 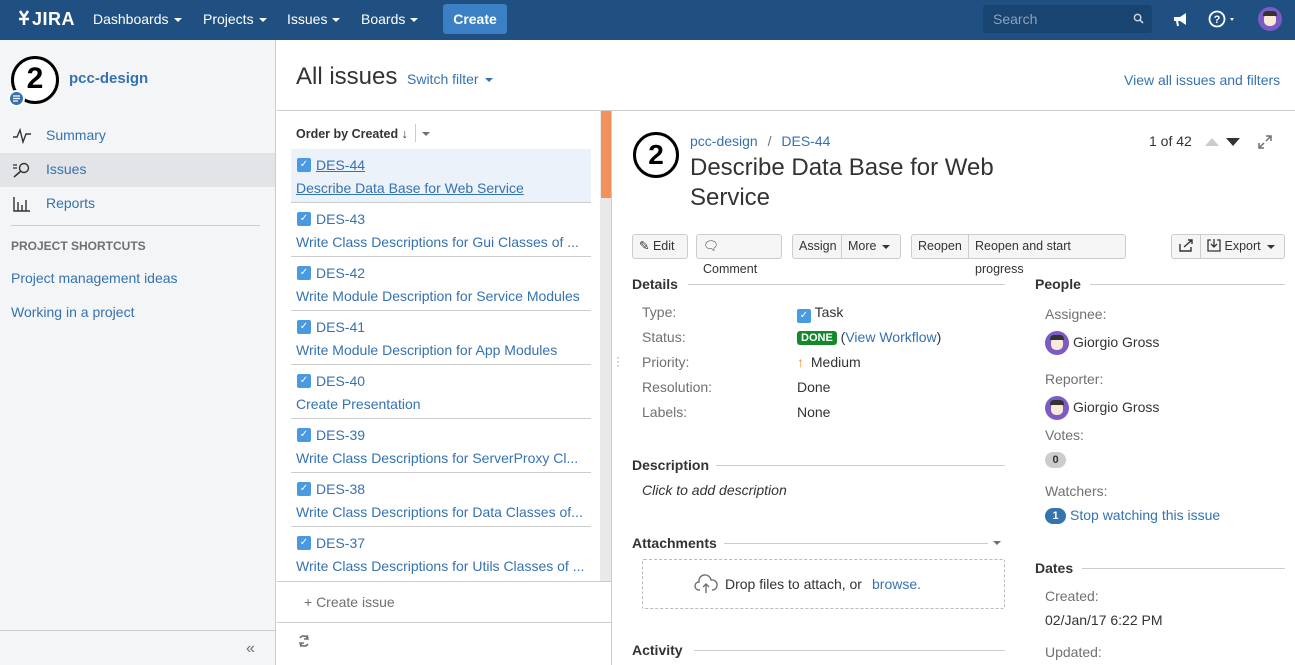 What do you see at coordinates (1015, 19) in the screenshot?
I see `search-placeholder: Search` at bounding box center [1015, 19].